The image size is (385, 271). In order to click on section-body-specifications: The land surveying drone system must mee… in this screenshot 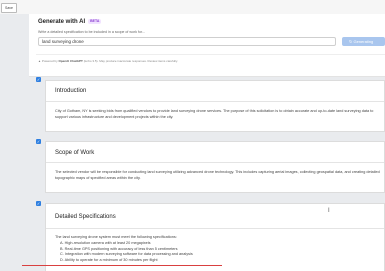, I will do `click(116, 237)`.